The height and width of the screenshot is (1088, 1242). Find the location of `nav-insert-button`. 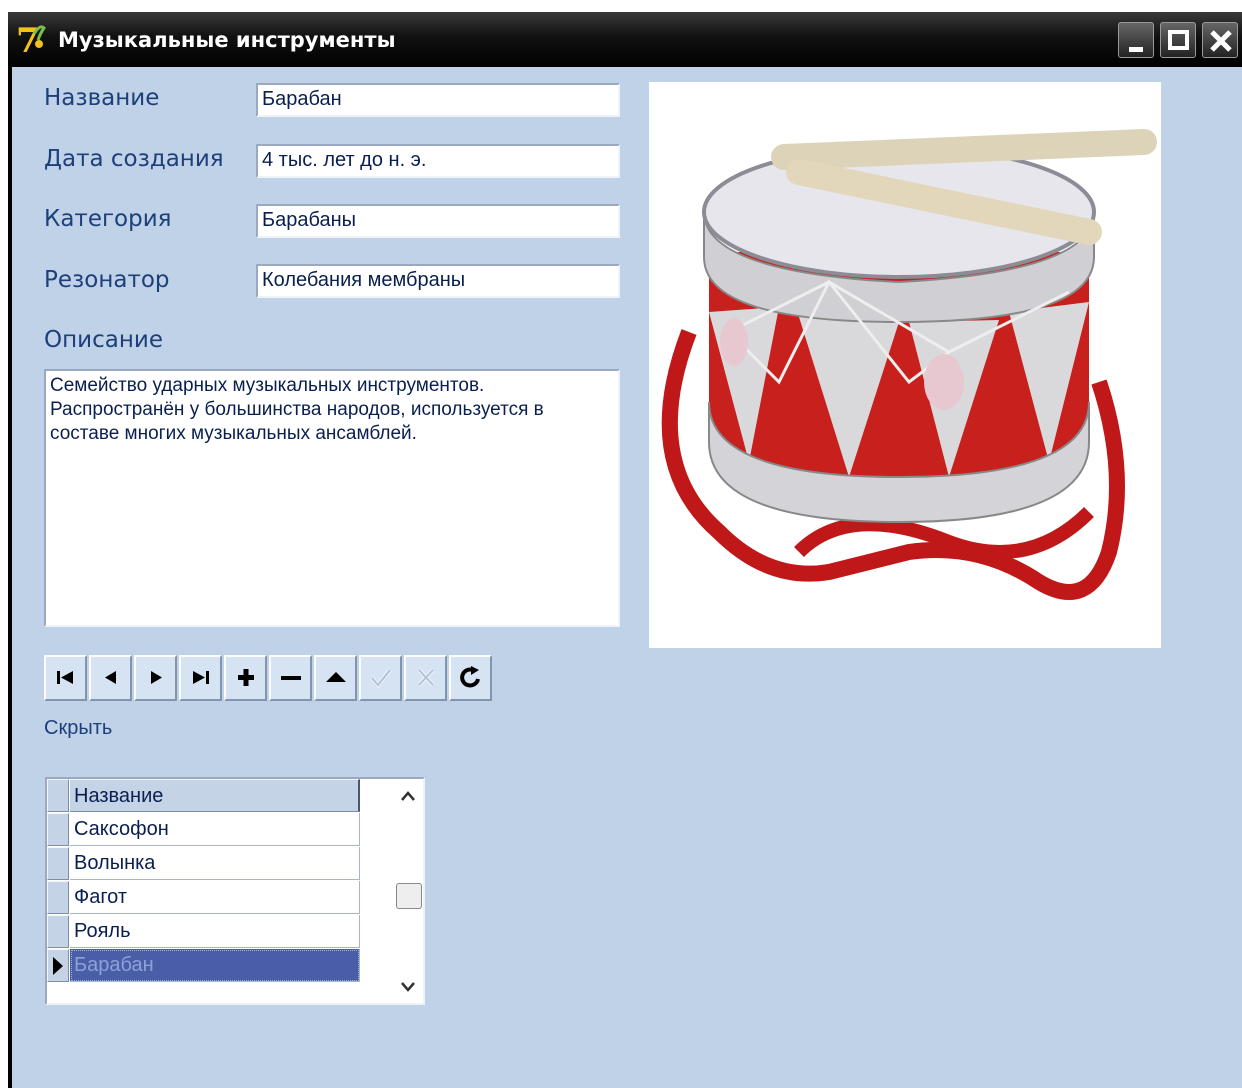

nav-insert-button is located at coordinates (245, 678).